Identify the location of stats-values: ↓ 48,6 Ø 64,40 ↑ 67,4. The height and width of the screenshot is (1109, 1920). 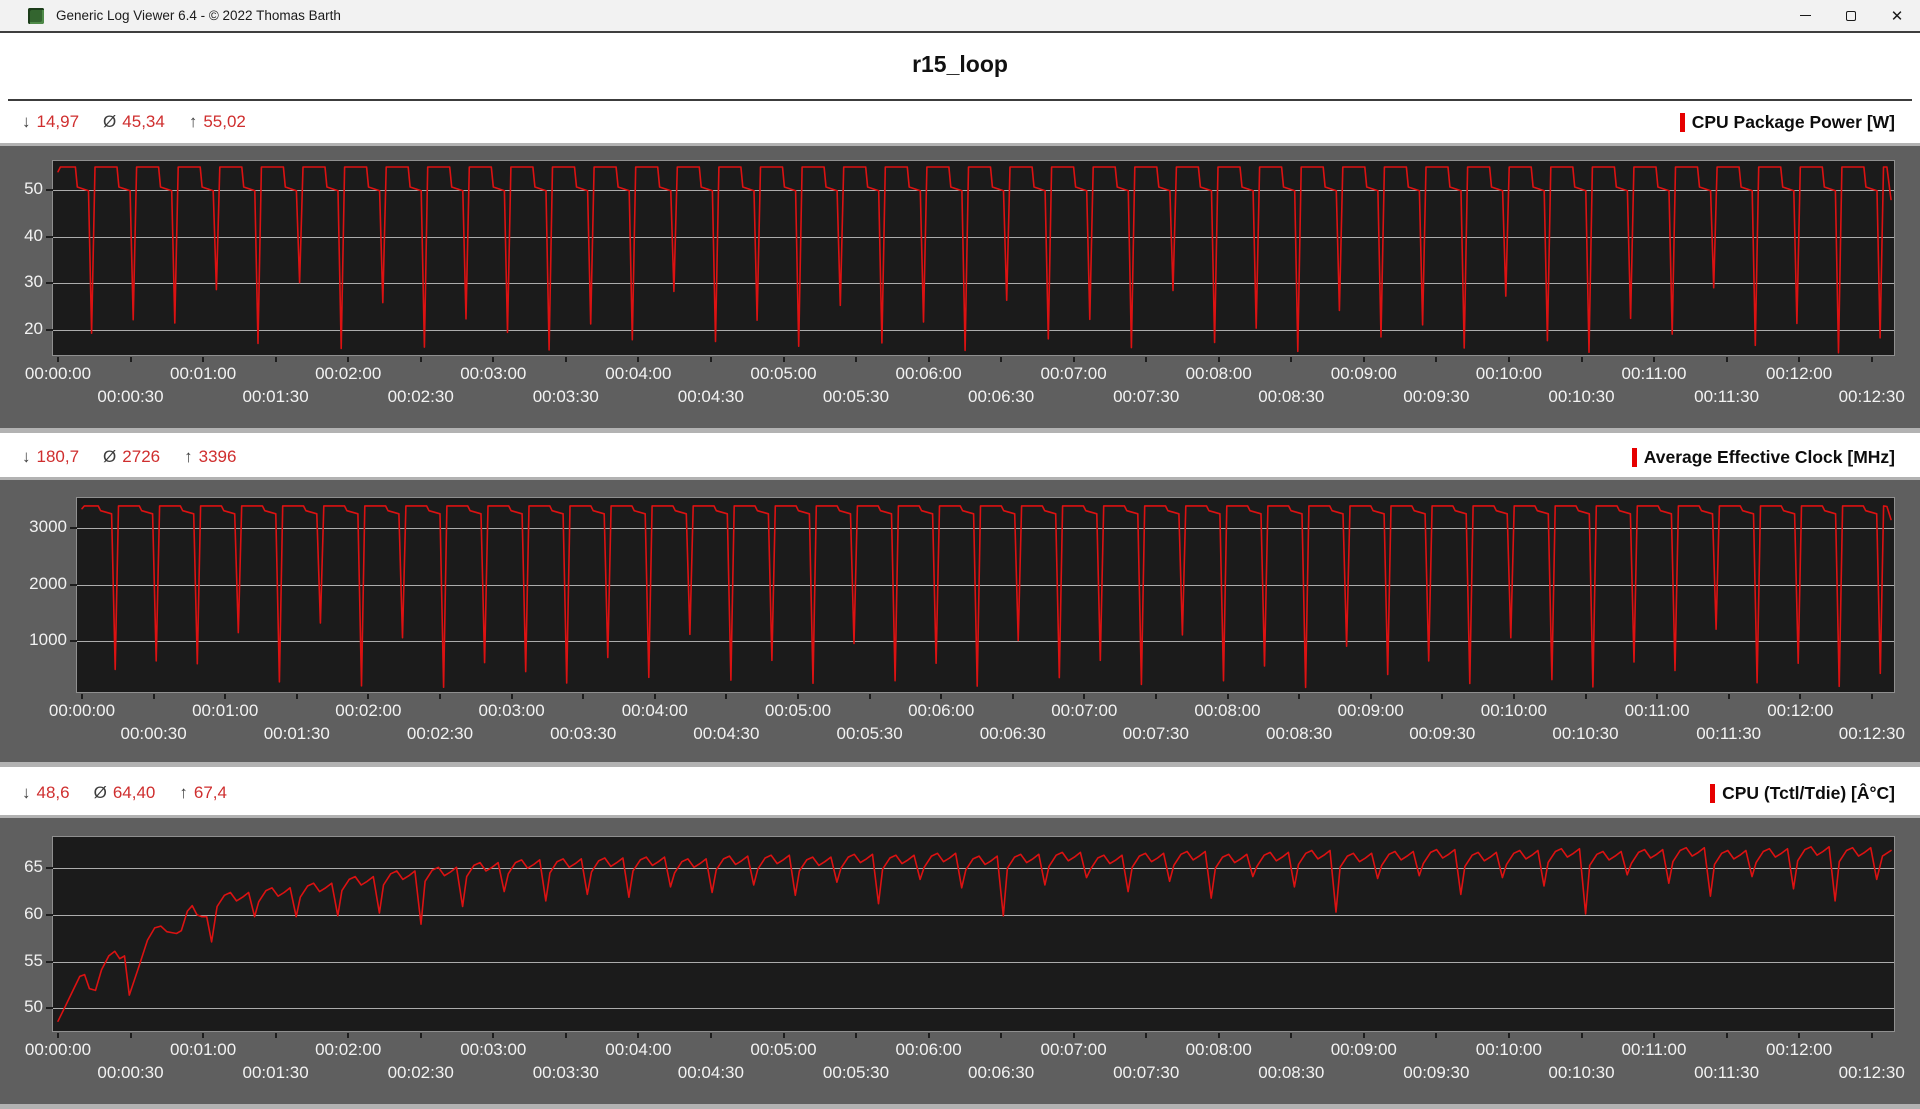
(124, 793).